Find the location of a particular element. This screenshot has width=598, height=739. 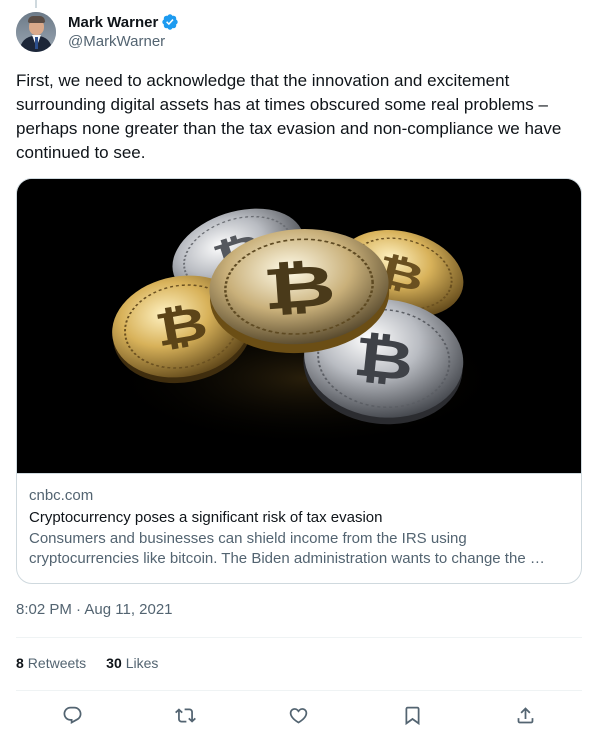

timestamp-time: 8:02 PM is located at coordinates (44, 609).